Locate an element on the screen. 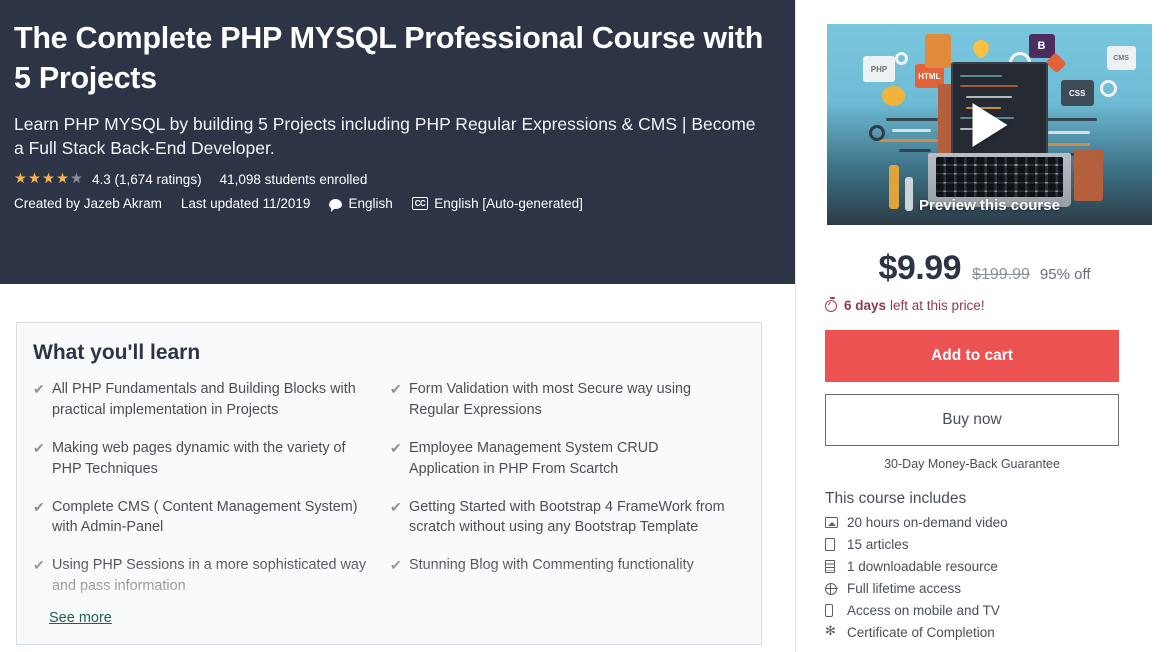 The image size is (1173, 652). price-expiry-notice: 6 days left at this price! is located at coordinates (999, 304).